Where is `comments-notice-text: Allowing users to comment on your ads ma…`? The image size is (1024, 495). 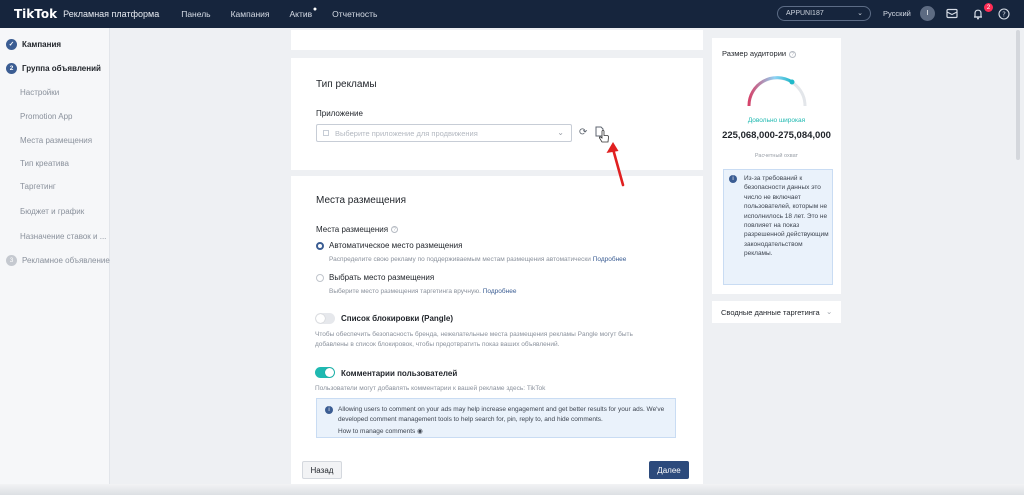
comments-notice-text: Allowing users to comment on your ads ma… is located at coordinates (501, 414).